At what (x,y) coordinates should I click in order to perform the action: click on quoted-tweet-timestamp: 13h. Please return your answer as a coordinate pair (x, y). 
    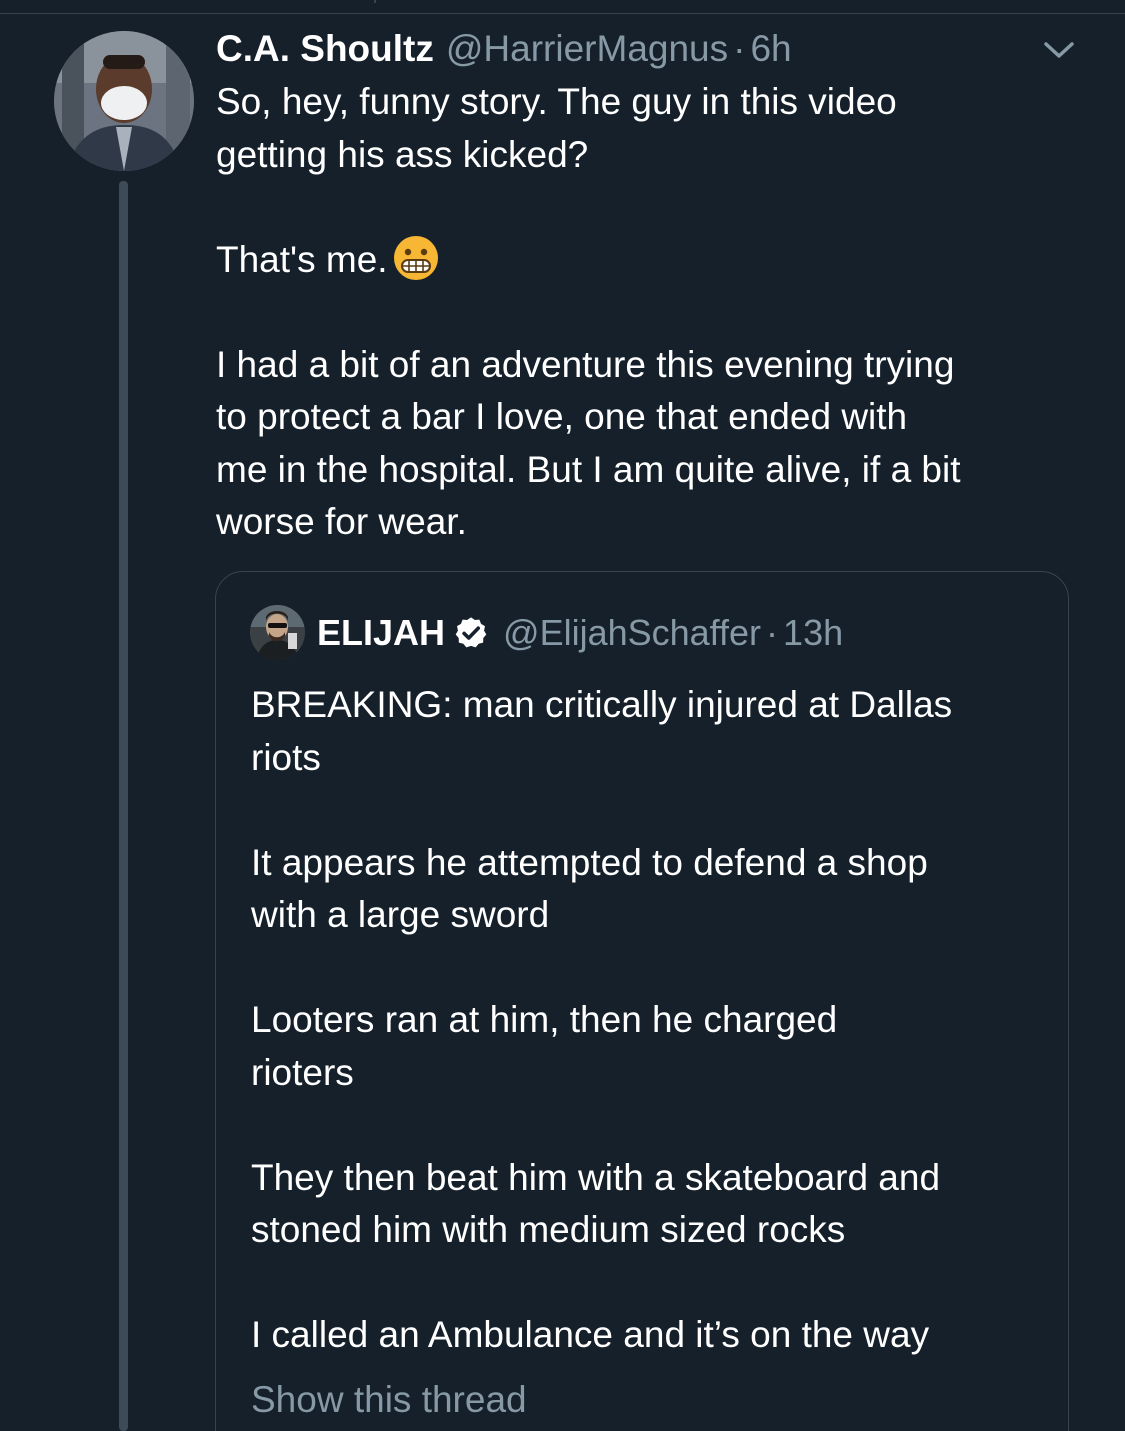
    Looking at the image, I should click on (813, 632).